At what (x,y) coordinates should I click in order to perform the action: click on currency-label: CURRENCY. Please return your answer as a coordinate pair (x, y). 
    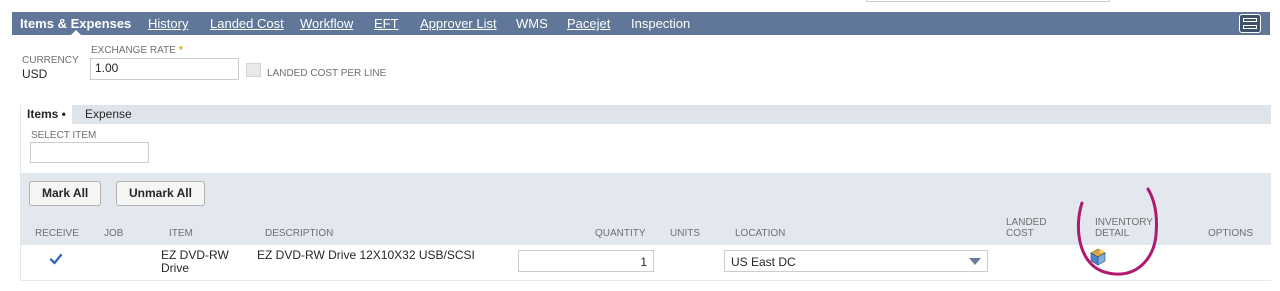
    Looking at the image, I should click on (50, 60).